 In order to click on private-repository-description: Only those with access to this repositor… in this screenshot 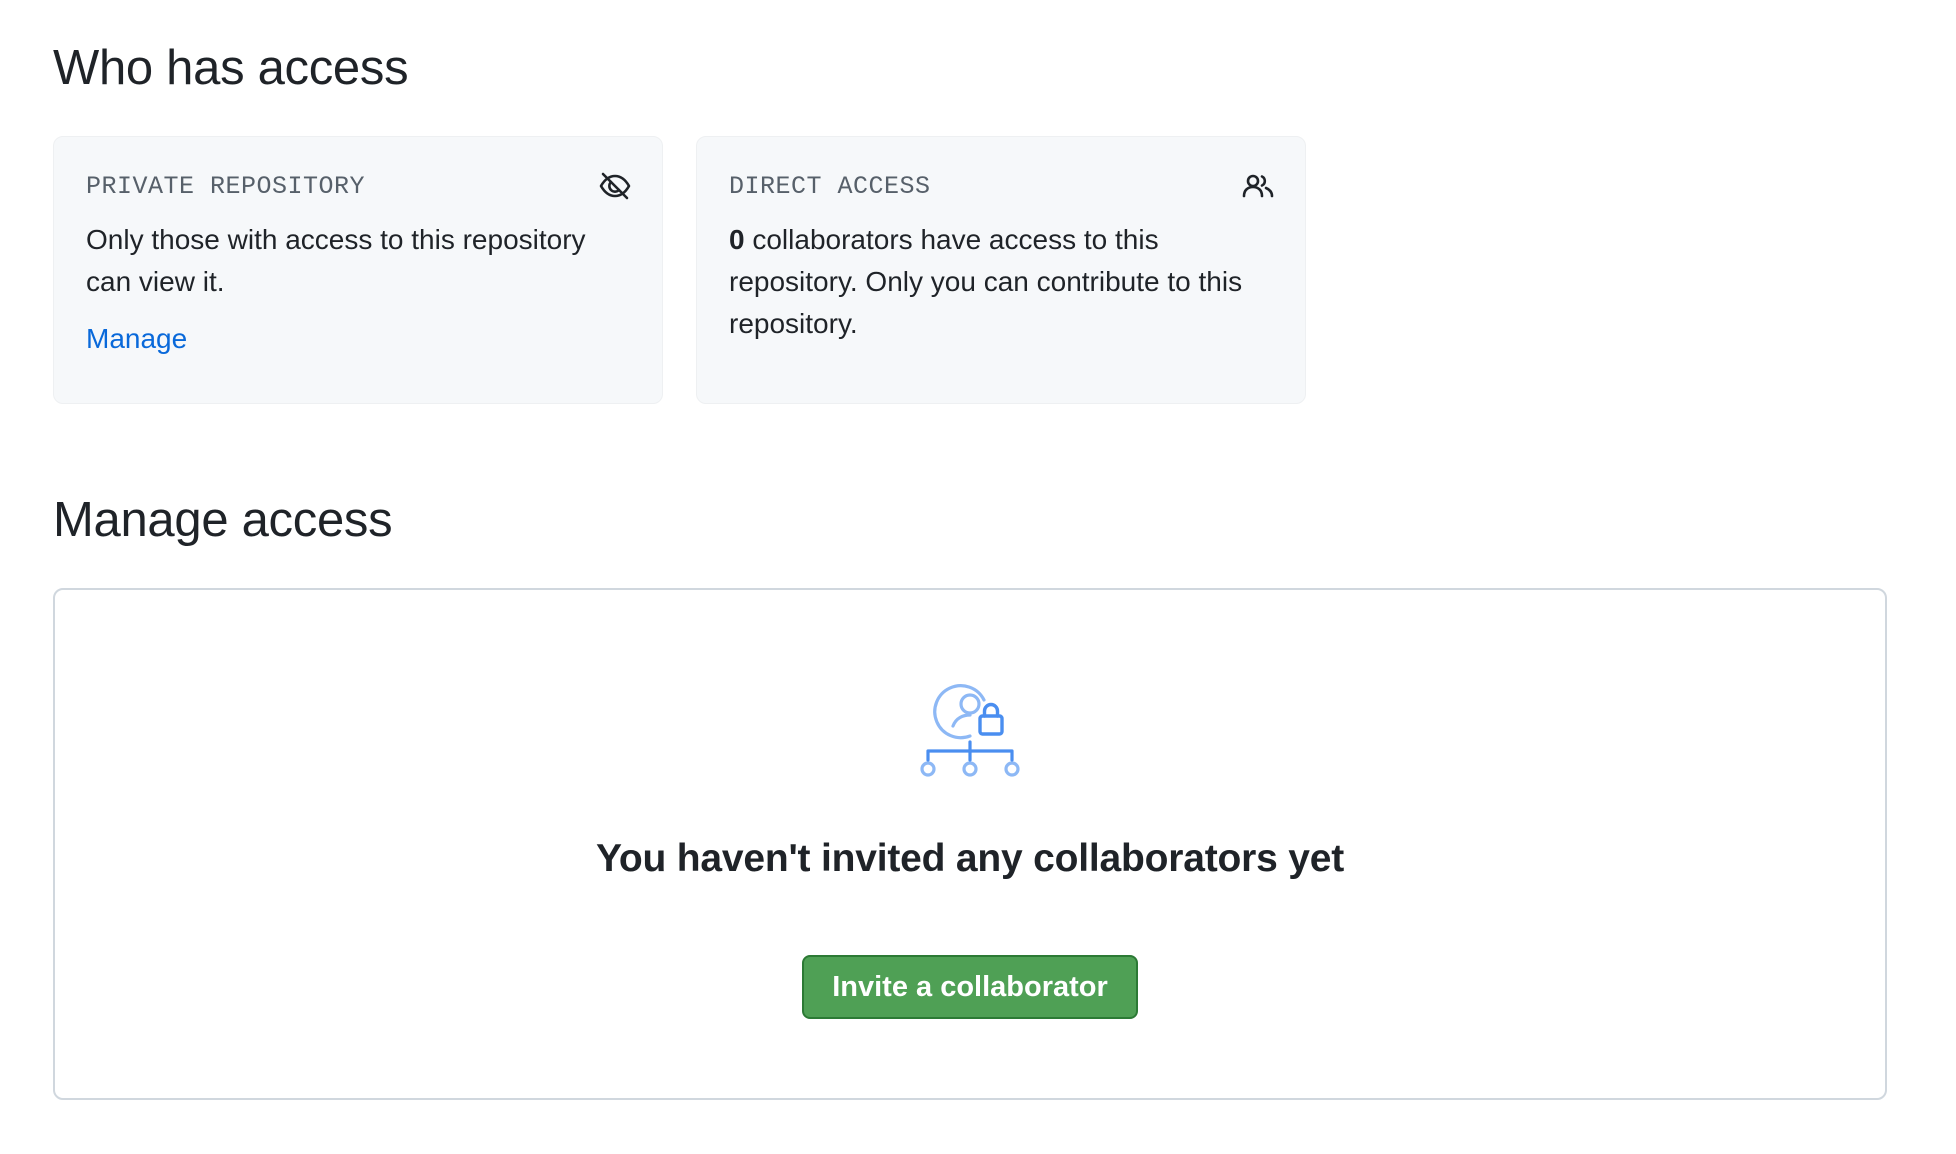, I will do `click(336, 260)`.